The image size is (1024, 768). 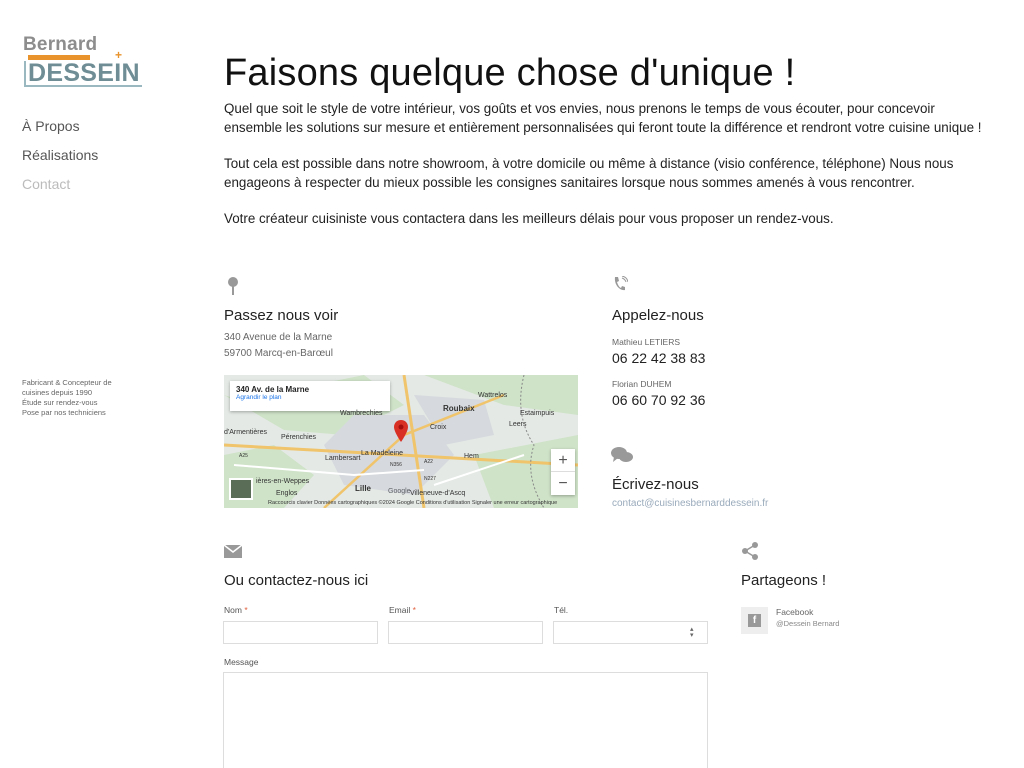 I want to click on map-place-label: Lambersart, so click(x=343, y=458).